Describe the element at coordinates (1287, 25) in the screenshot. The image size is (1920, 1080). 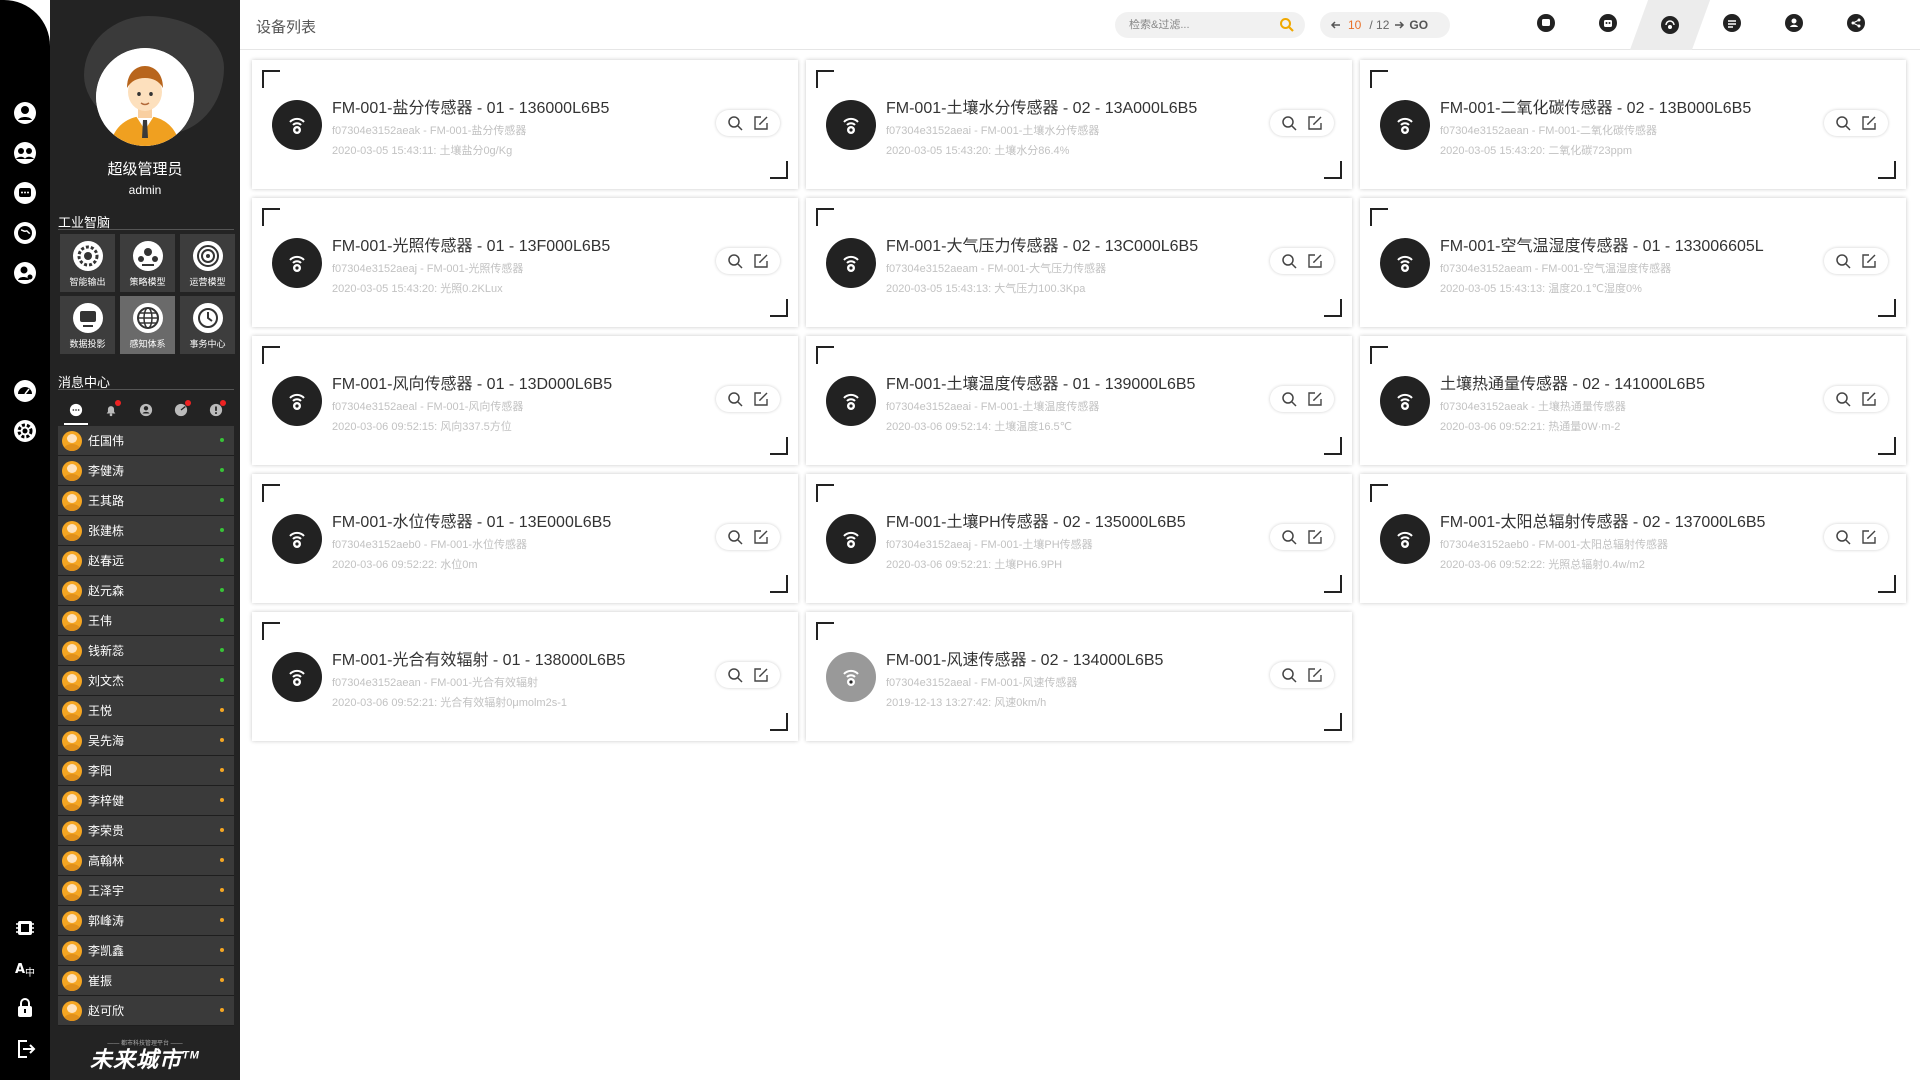
I see `search-icon` at that location.